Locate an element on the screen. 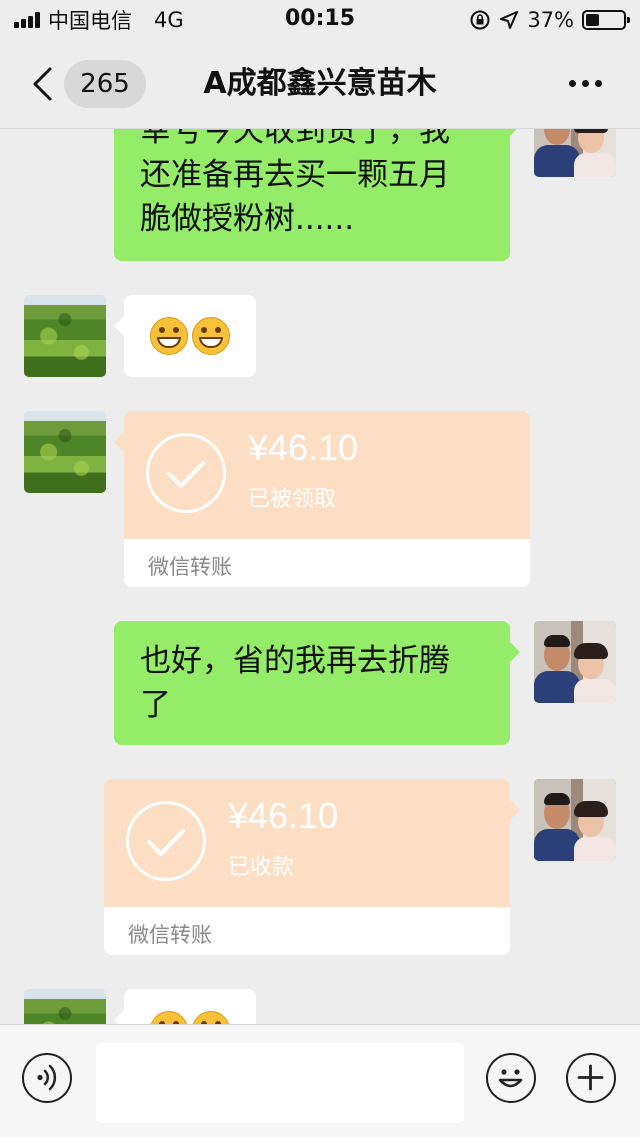 Image resolution: width=640 pixels, height=1137 pixels. message-text-line: 了 is located at coordinates (155, 705).